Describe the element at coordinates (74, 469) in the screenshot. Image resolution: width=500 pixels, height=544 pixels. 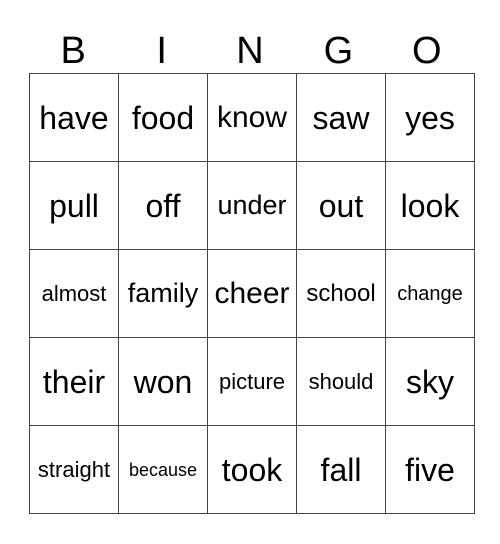
I see `card-cell: straight` at that location.